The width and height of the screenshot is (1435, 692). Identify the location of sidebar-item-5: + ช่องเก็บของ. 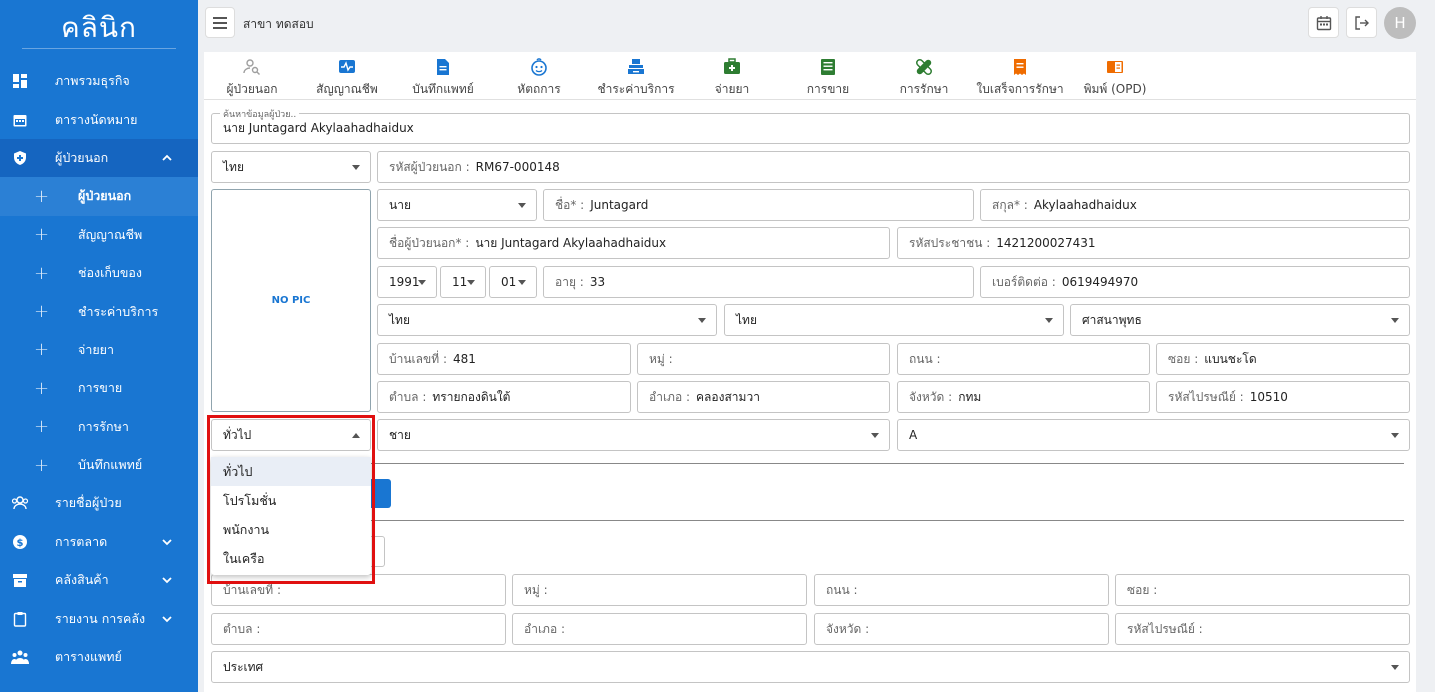
(99, 273).